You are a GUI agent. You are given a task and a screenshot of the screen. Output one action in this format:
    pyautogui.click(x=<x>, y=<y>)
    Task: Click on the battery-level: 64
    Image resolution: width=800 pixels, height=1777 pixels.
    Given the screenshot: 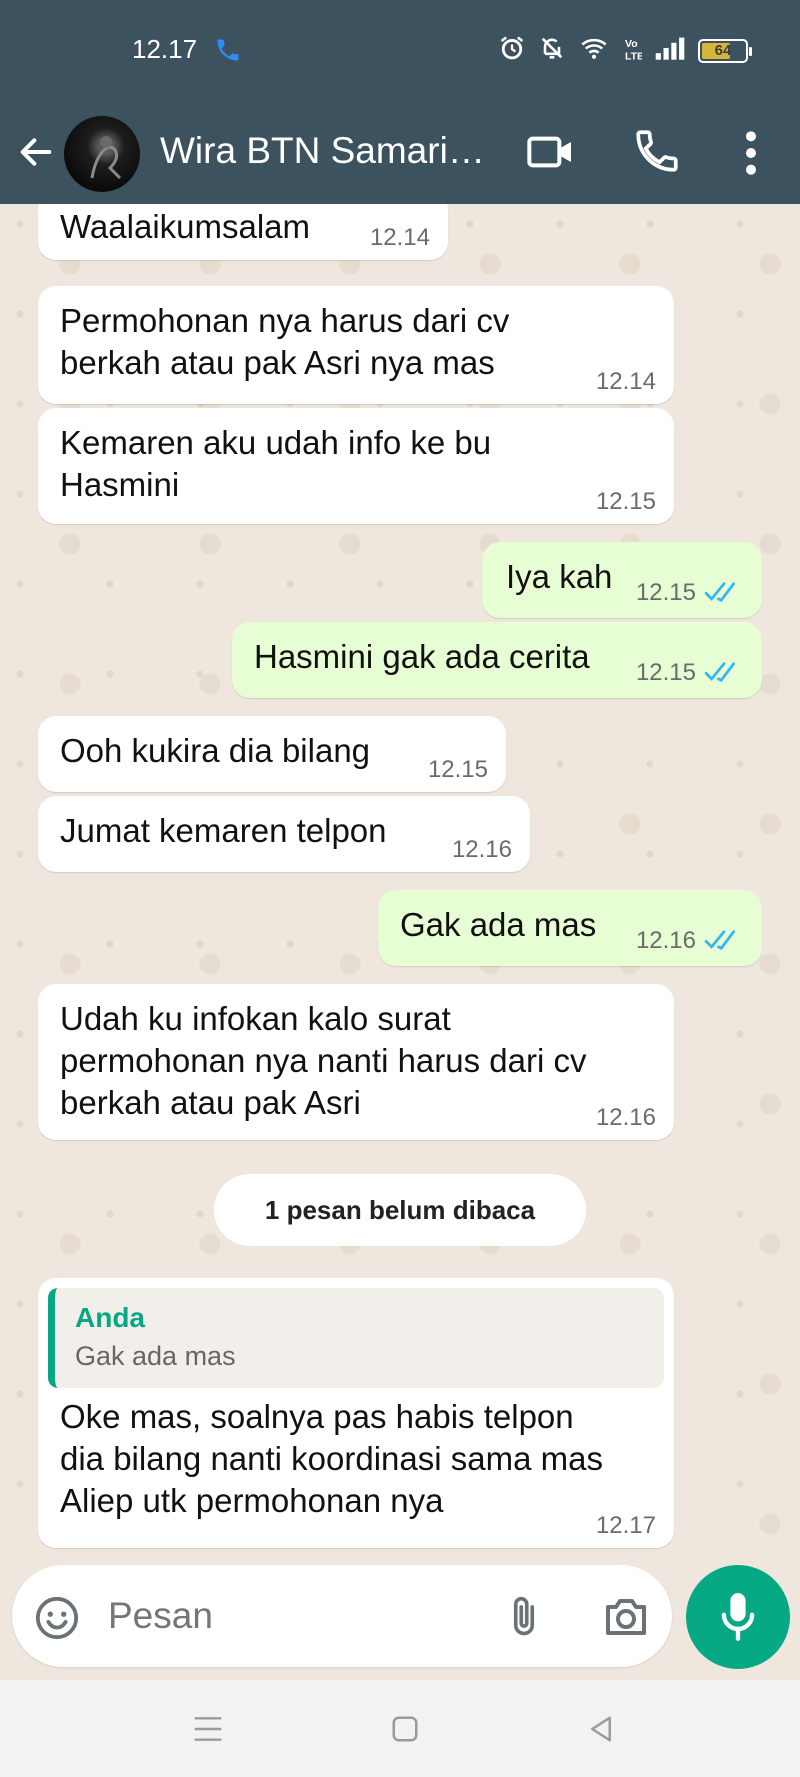 What is the action you would take?
    pyautogui.click(x=723, y=50)
    